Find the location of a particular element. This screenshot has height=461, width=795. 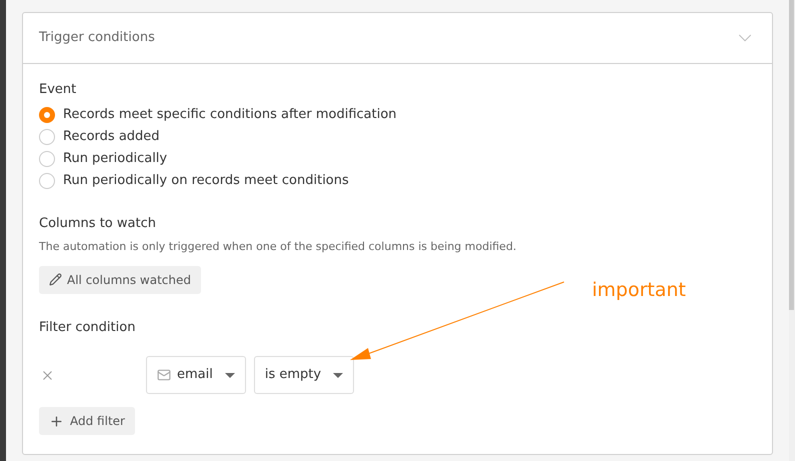

section-label: Filter condition is located at coordinates (87, 327).